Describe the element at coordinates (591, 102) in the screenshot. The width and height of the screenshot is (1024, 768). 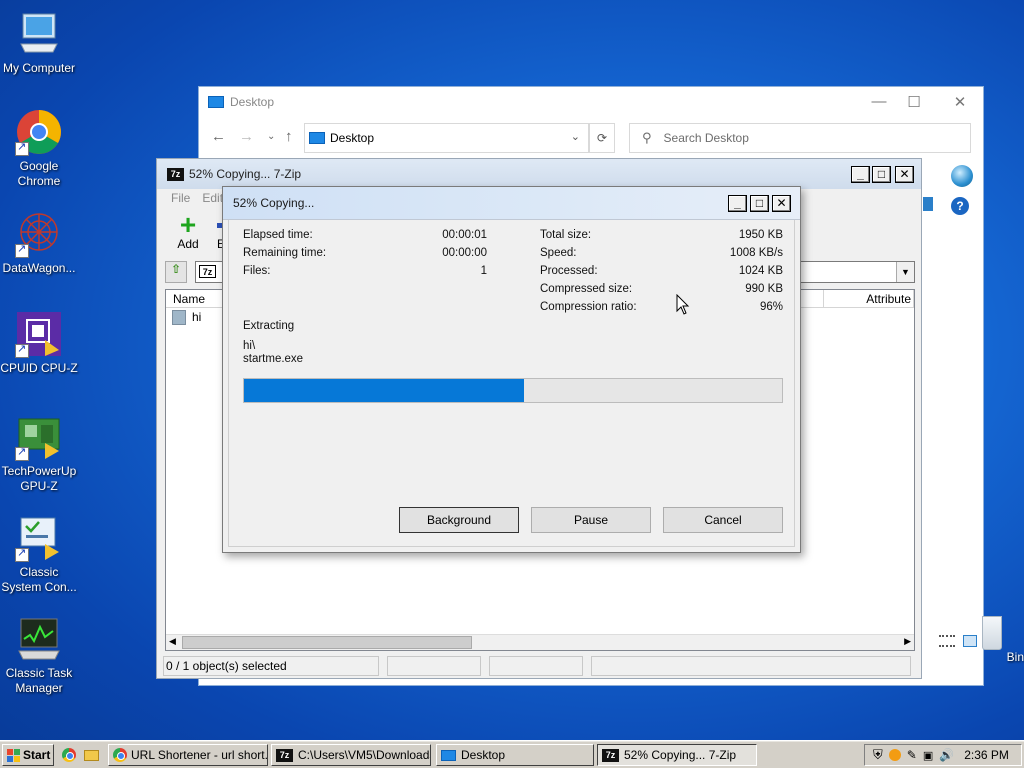
I see `explorer-titlebar: Desktop` at that location.